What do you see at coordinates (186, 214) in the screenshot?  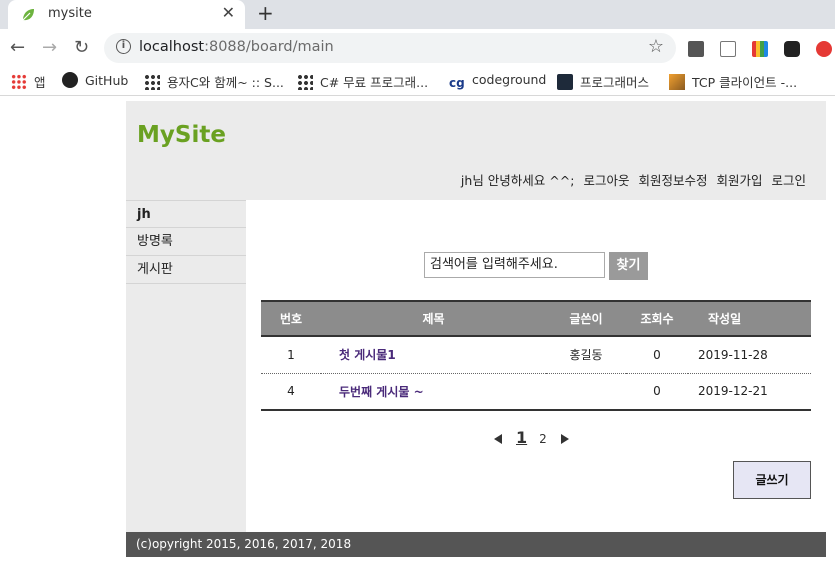 I see `sidebar-item-main: jh` at bounding box center [186, 214].